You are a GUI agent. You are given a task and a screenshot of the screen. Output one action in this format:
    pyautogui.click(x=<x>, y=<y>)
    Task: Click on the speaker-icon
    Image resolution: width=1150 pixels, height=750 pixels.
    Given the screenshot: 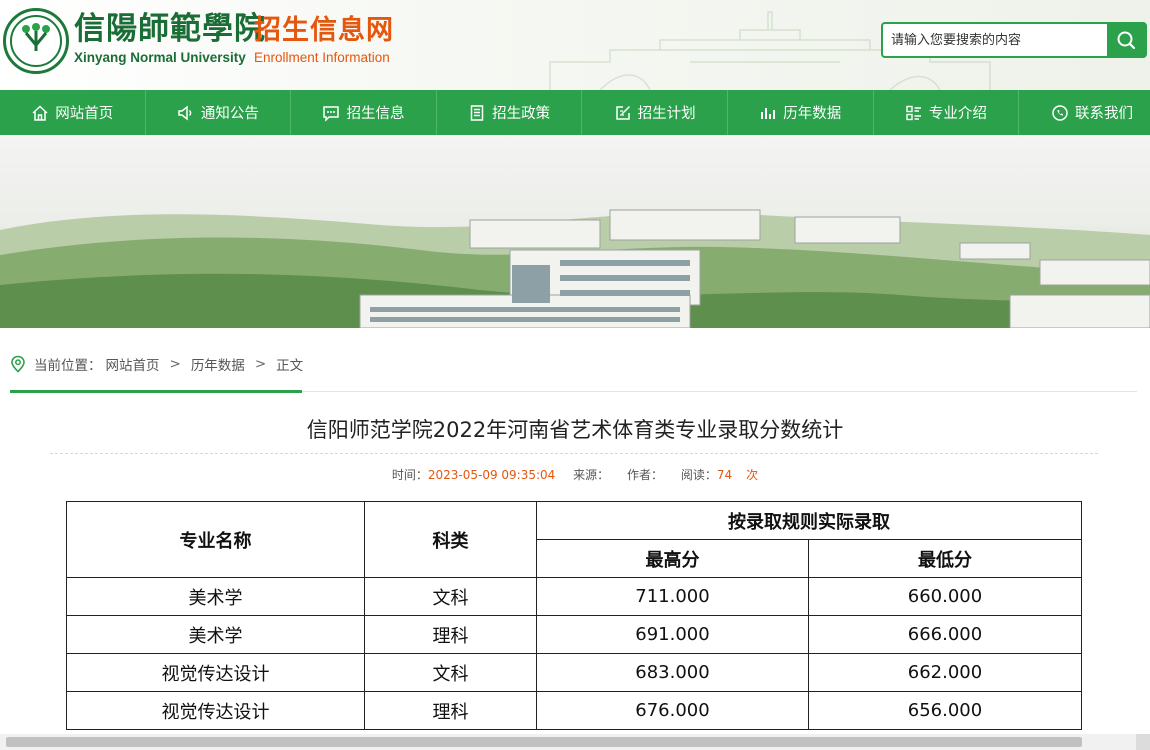 What is the action you would take?
    pyautogui.click(x=185, y=112)
    